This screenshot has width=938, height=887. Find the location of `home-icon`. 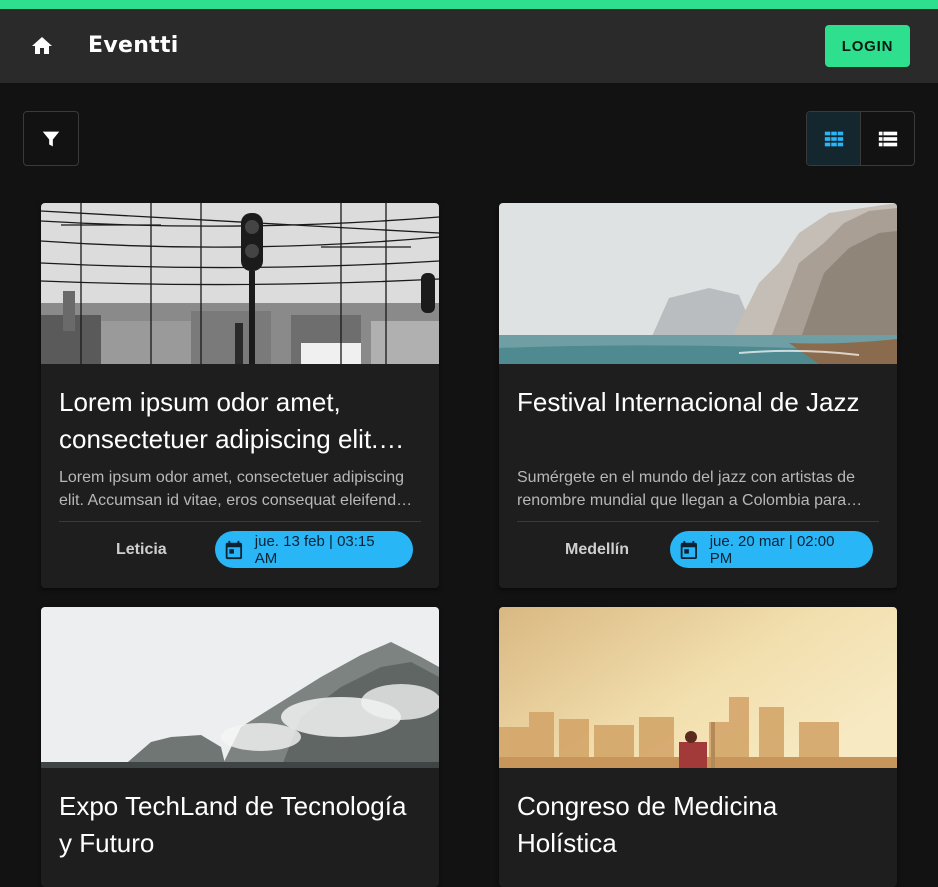

home-icon is located at coordinates (42, 45).